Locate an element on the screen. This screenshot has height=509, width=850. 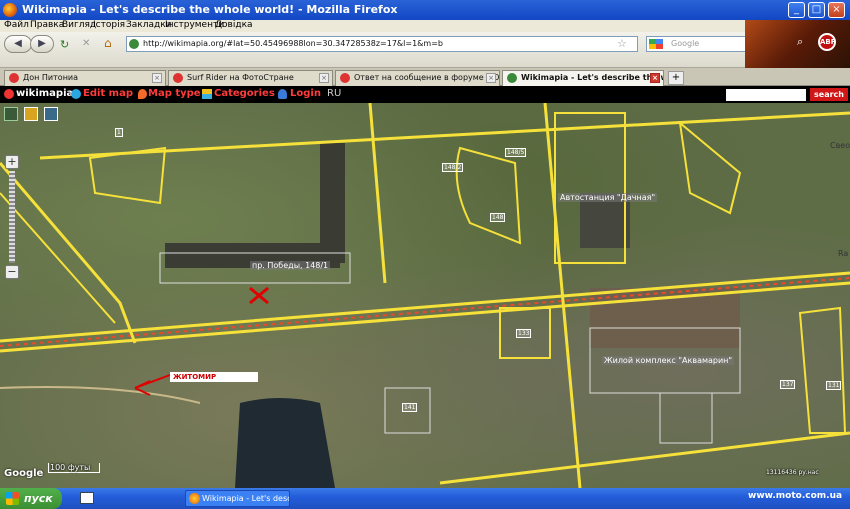
windows-logo-icon is located at coordinates (12, 498).